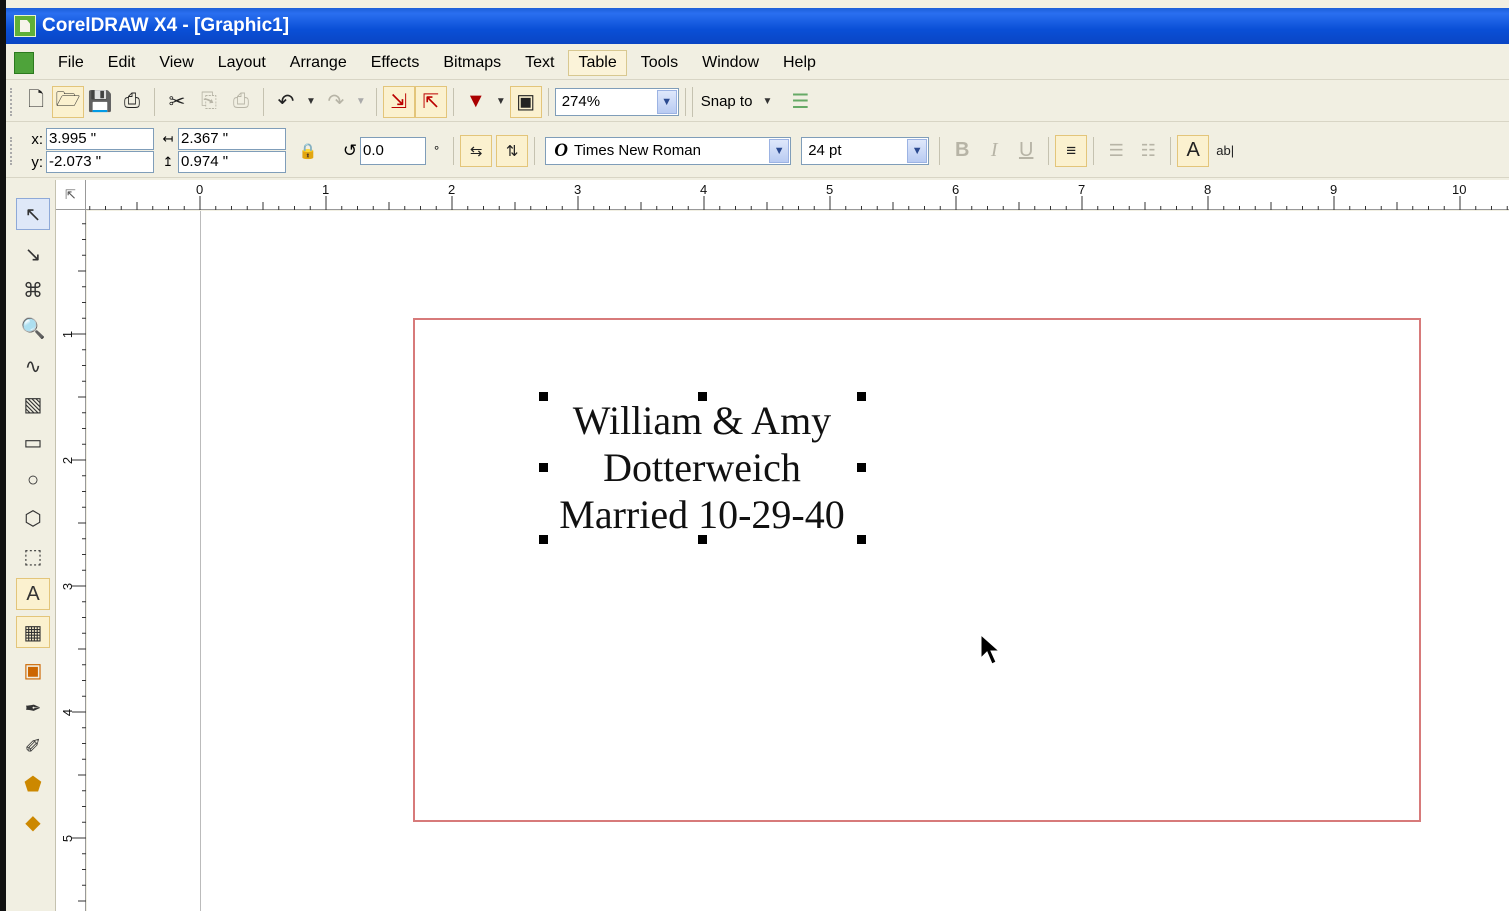  I want to click on copy-icon: ⎘, so click(209, 102).